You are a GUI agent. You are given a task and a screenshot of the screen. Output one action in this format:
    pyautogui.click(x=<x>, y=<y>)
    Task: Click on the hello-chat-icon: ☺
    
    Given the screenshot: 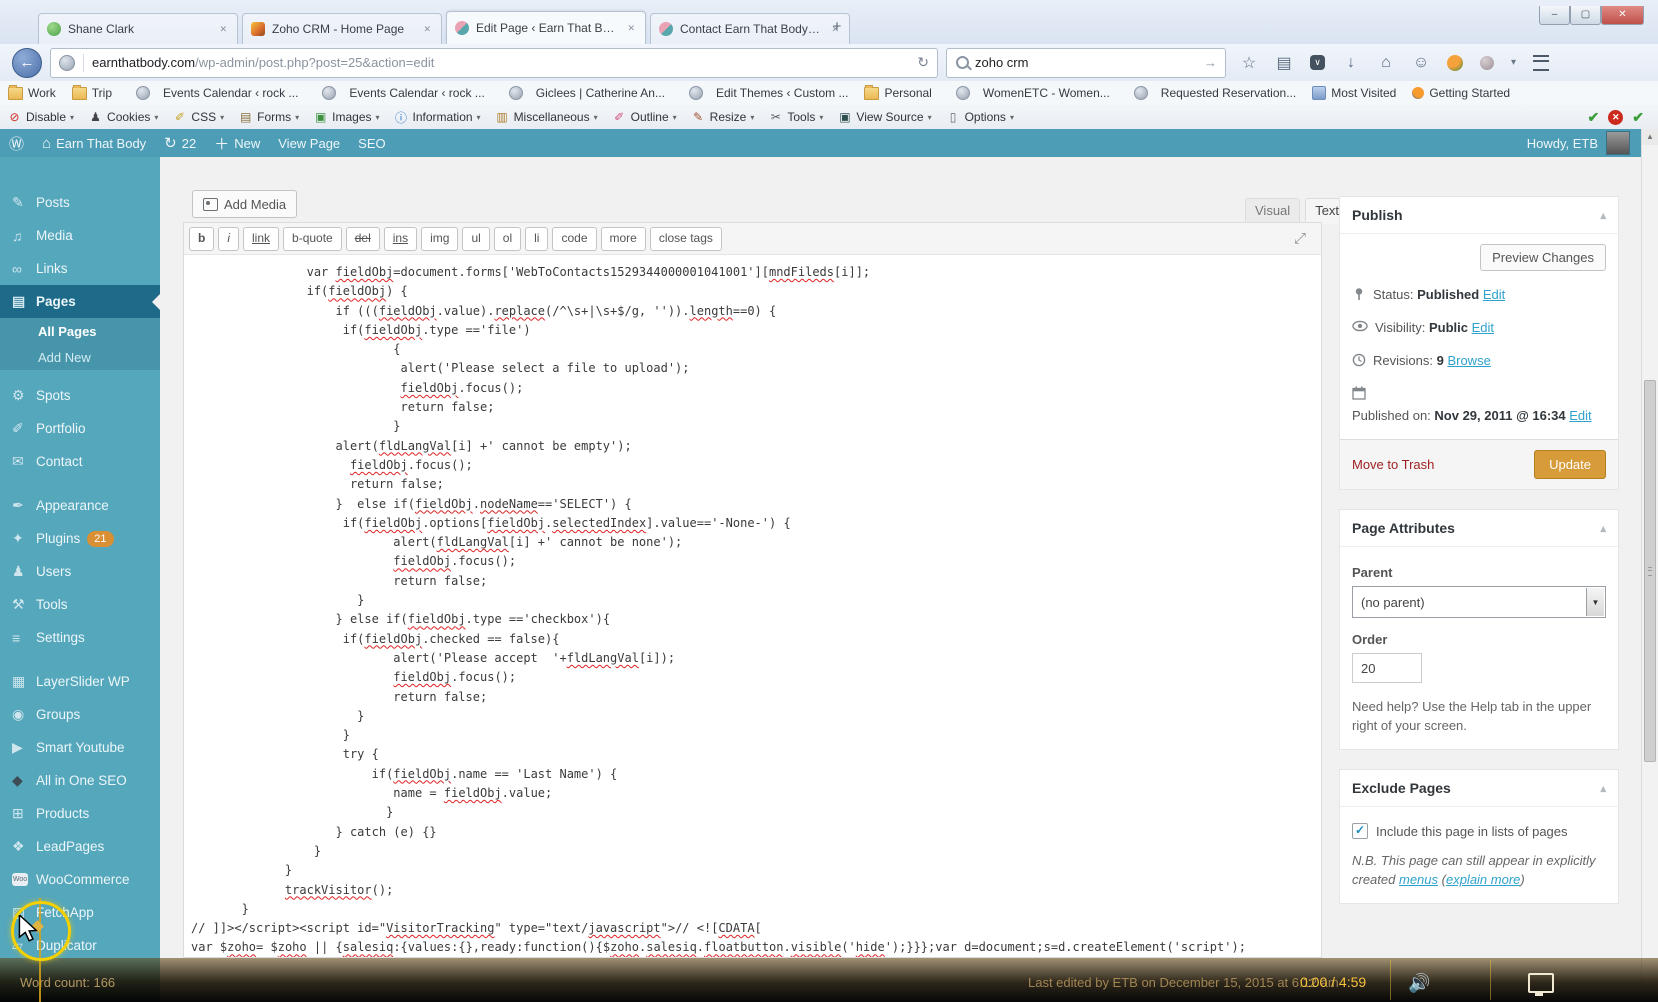 What is the action you would take?
    pyautogui.click(x=1421, y=63)
    